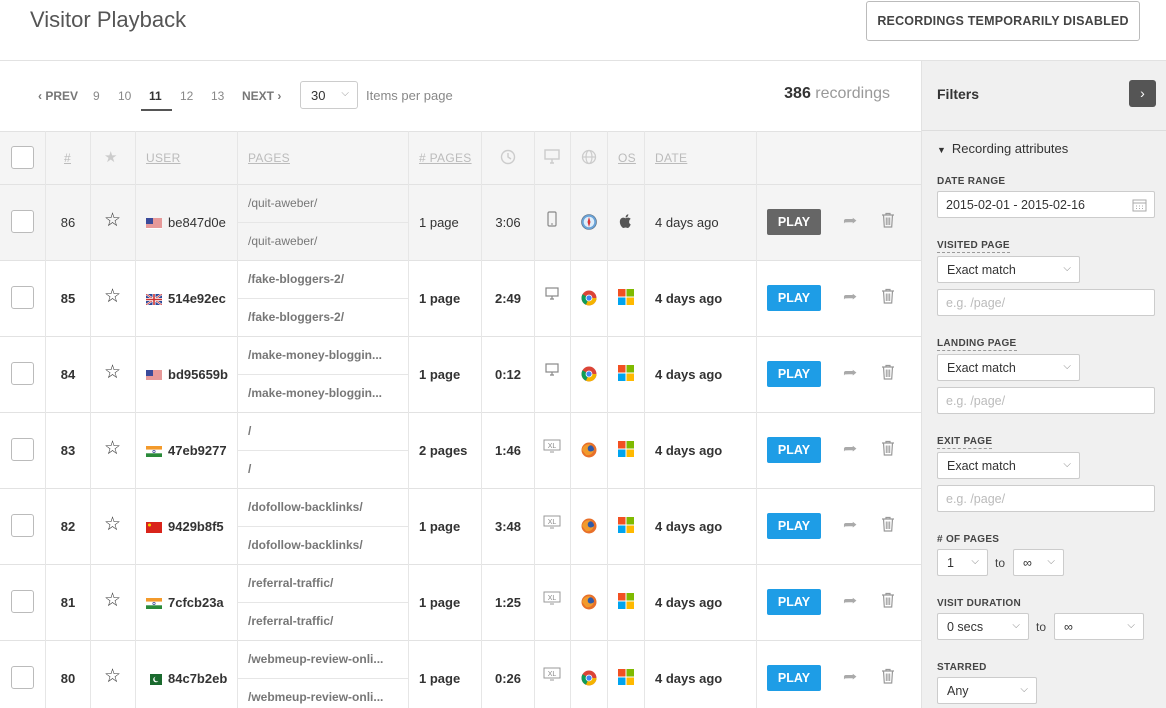 The width and height of the screenshot is (1166, 708). What do you see at coordinates (1002, 148) in the screenshot?
I see `recording-attributes-toggle: ▼ Recording attributes` at bounding box center [1002, 148].